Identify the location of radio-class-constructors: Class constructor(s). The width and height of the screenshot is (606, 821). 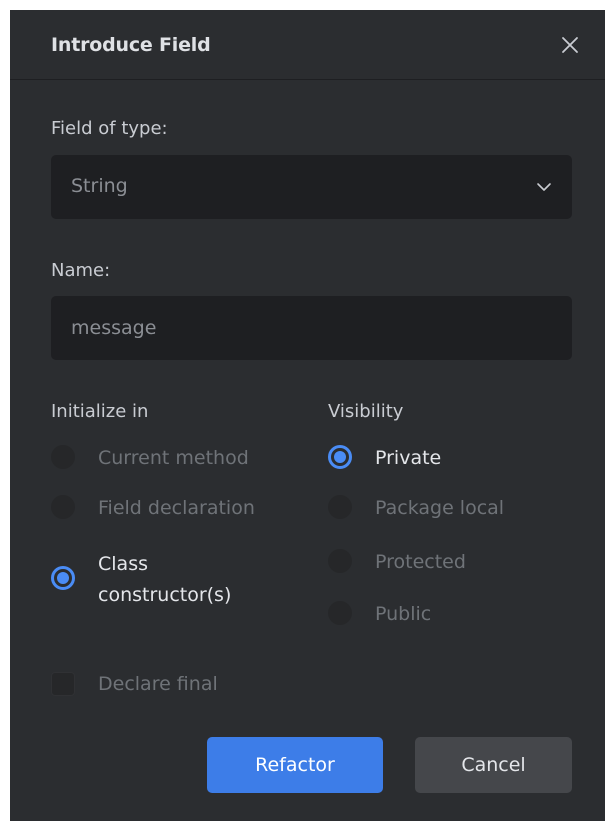
(141, 580).